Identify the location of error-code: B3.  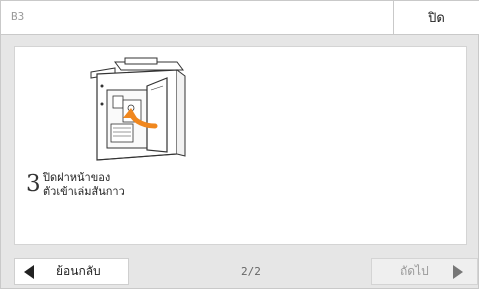
(18, 16).